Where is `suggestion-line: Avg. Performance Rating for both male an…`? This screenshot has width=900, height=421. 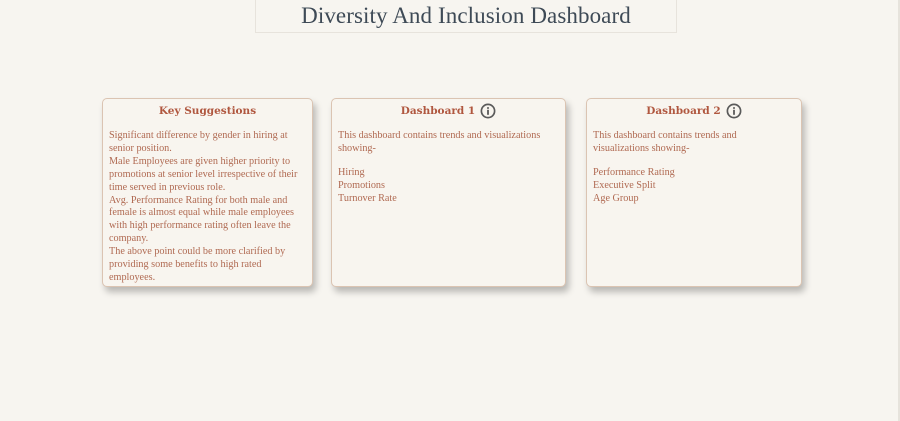
suggestion-line: Avg. Performance Rating for both male an… is located at coordinates (202, 219).